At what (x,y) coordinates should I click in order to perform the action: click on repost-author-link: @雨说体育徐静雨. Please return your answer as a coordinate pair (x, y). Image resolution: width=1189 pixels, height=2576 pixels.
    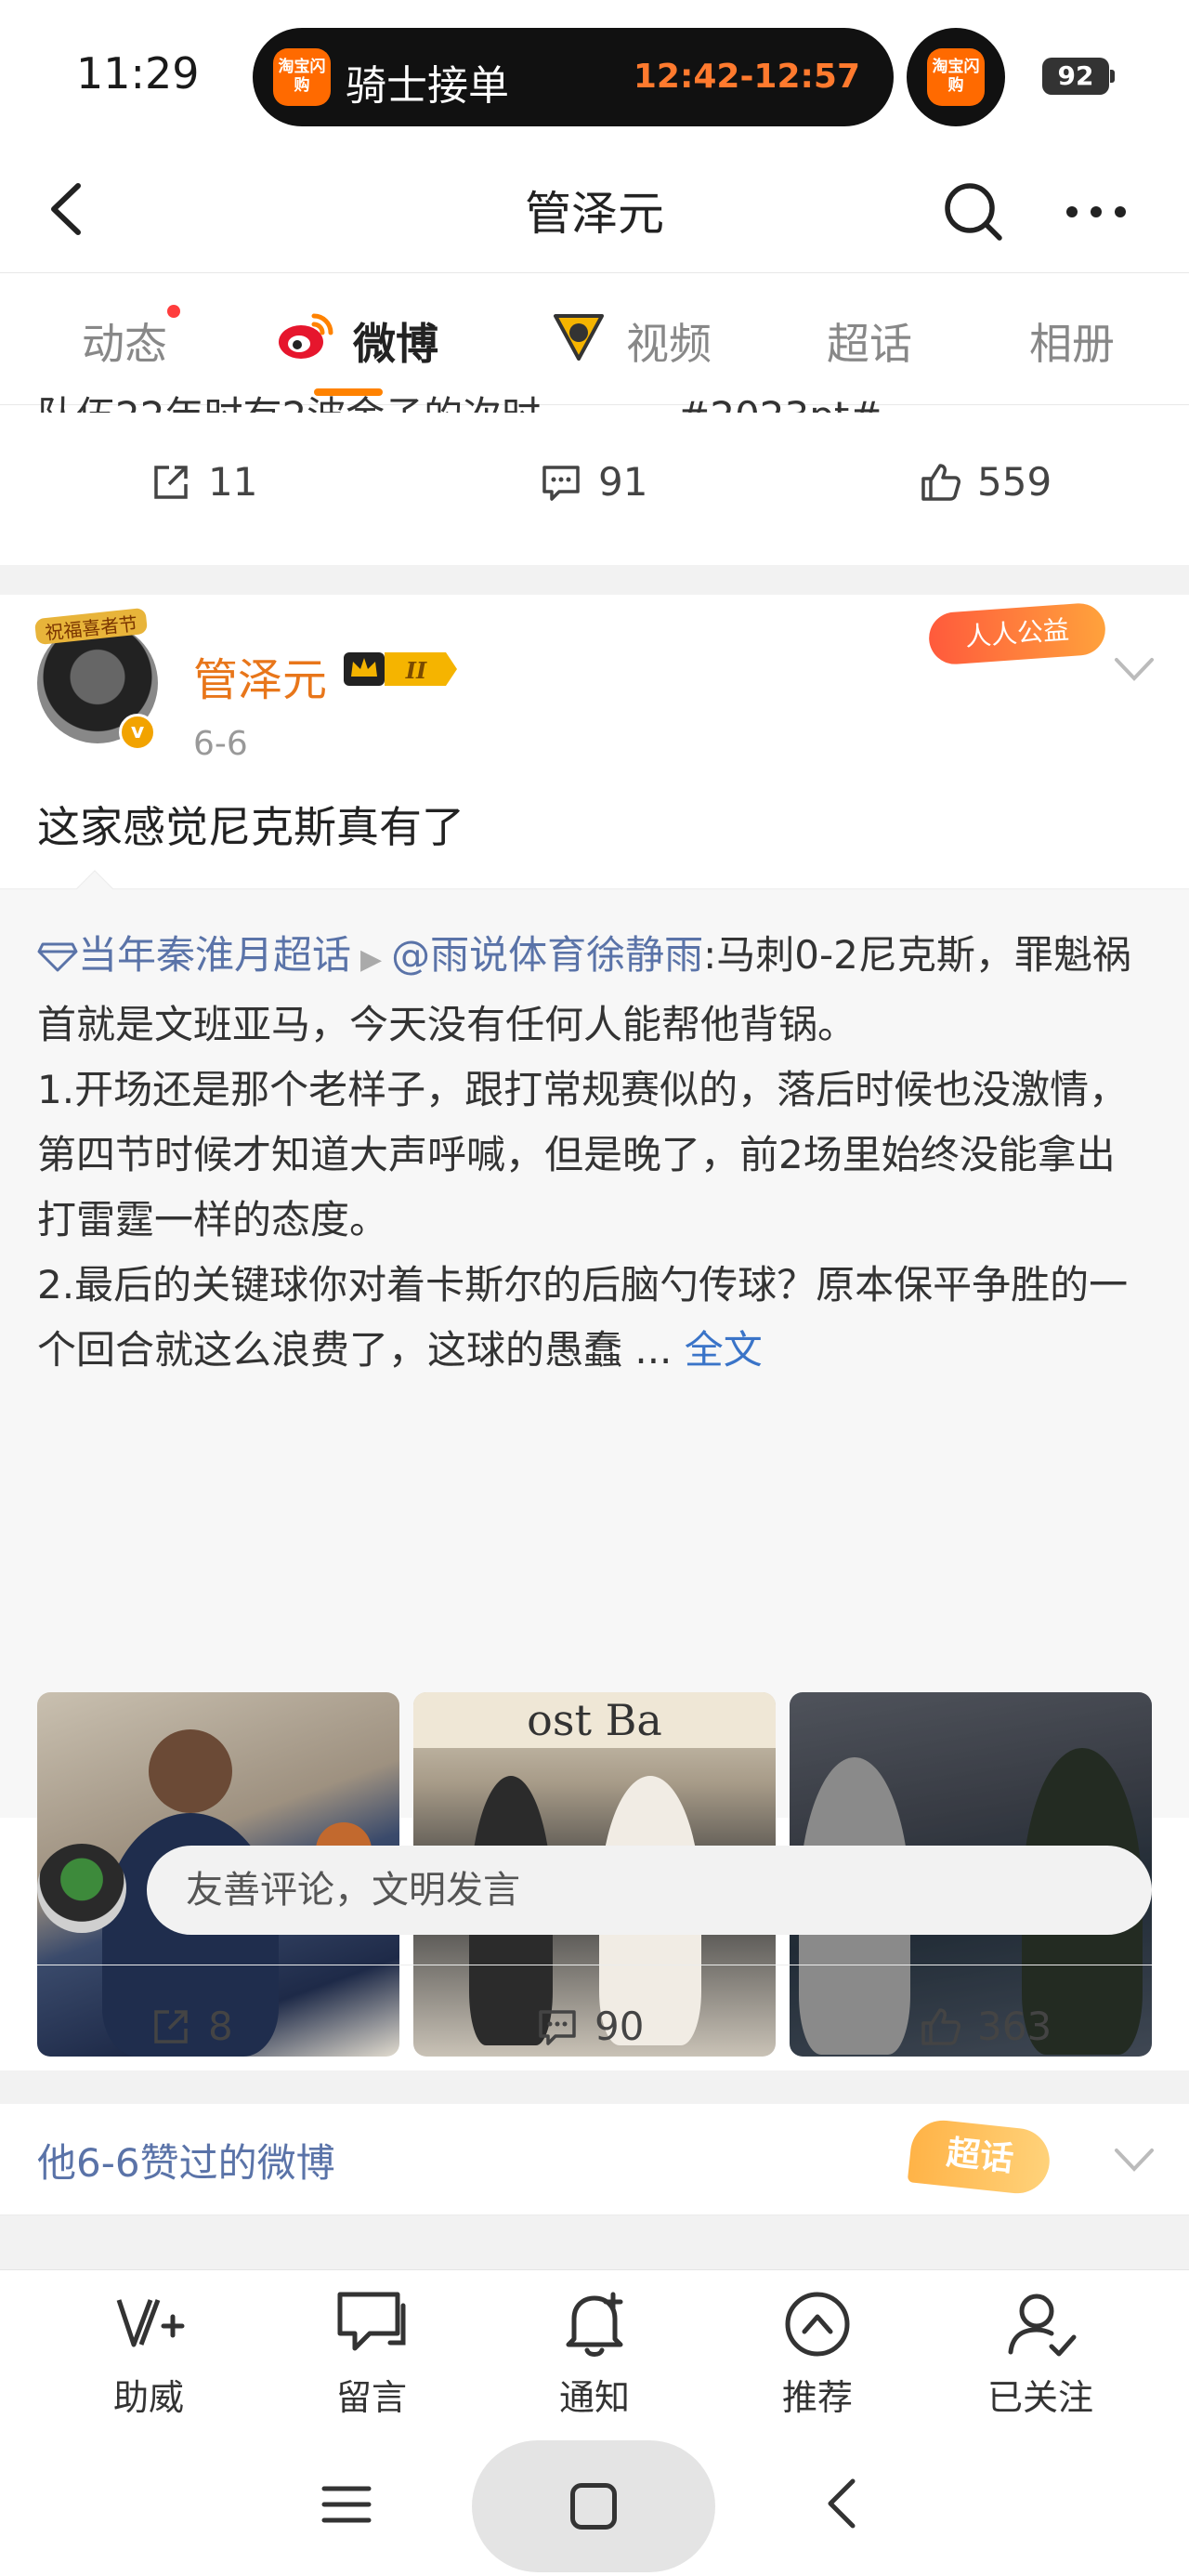
    Looking at the image, I should click on (547, 955).